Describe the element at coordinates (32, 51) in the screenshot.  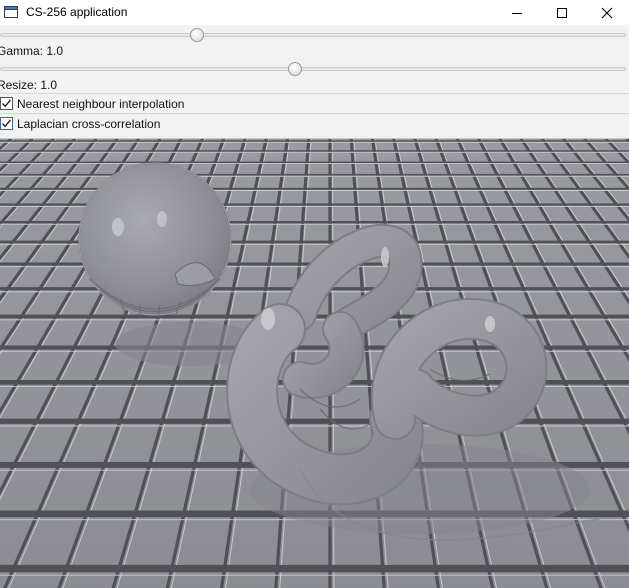
I see `gamma-label: Gamma: 1.0` at that location.